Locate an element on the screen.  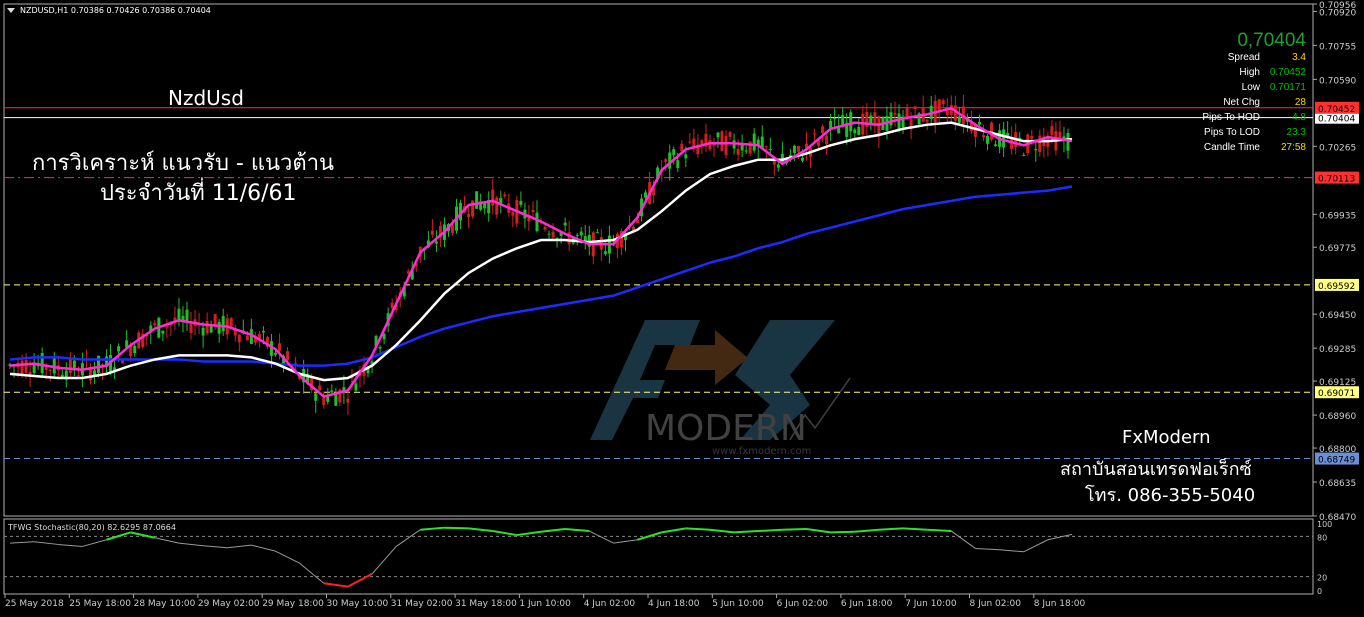
info-row-value: 28 is located at coordinates (1300, 102).